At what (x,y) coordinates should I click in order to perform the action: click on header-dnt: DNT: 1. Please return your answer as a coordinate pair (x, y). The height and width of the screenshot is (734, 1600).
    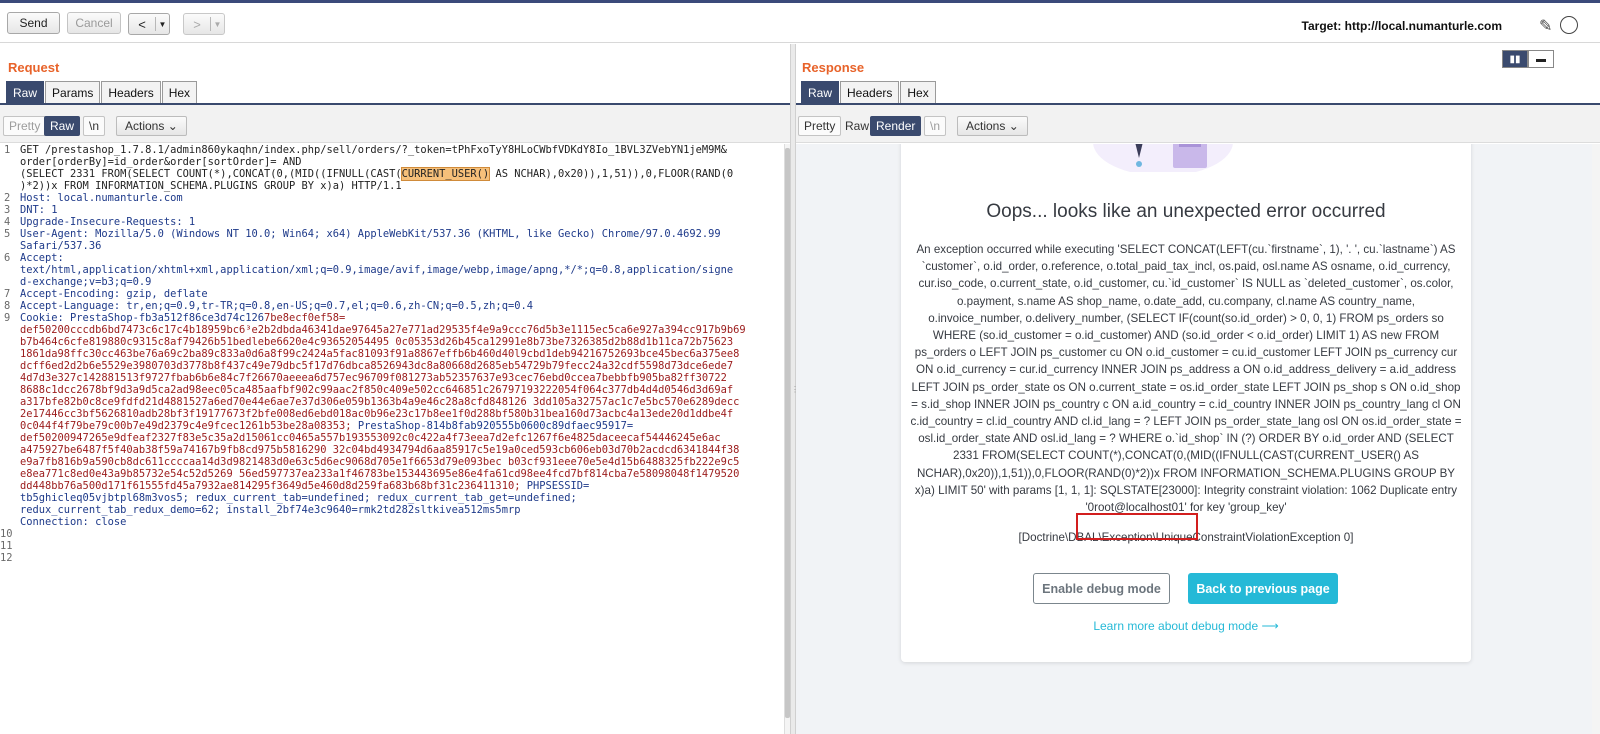
    Looking at the image, I should click on (39, 210).